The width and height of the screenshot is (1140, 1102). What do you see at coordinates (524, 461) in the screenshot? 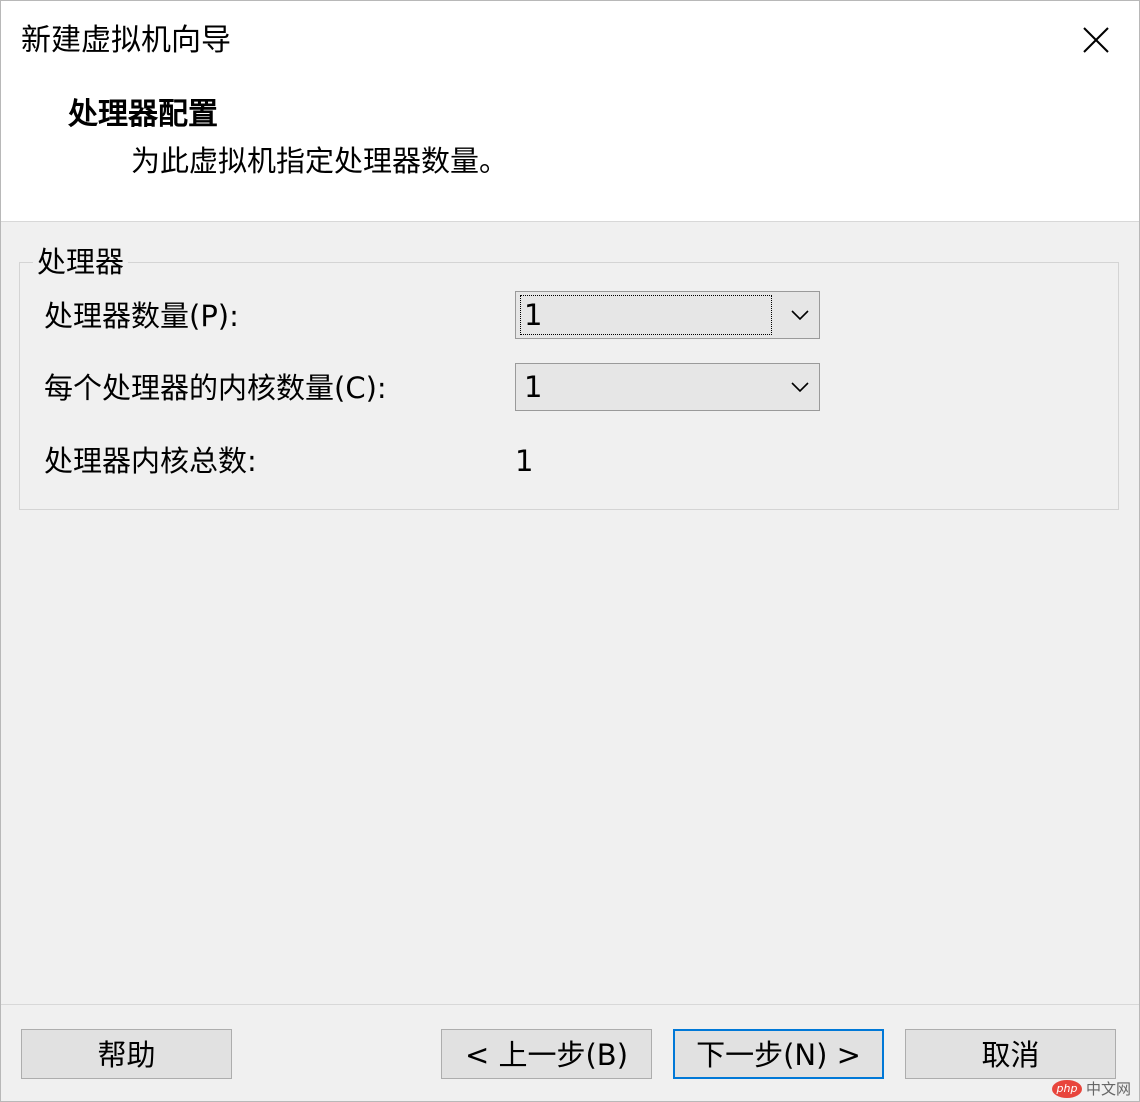
I see `total-cores-value: 1` at bounding box center [524, 461].